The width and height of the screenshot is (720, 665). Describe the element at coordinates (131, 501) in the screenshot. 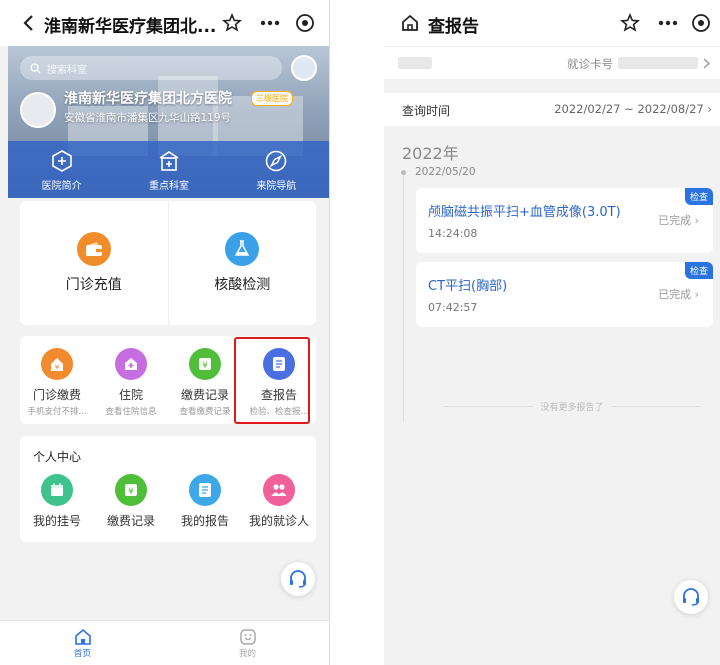

I see `my-payment-records: ¥ 缴费记录` at that location.